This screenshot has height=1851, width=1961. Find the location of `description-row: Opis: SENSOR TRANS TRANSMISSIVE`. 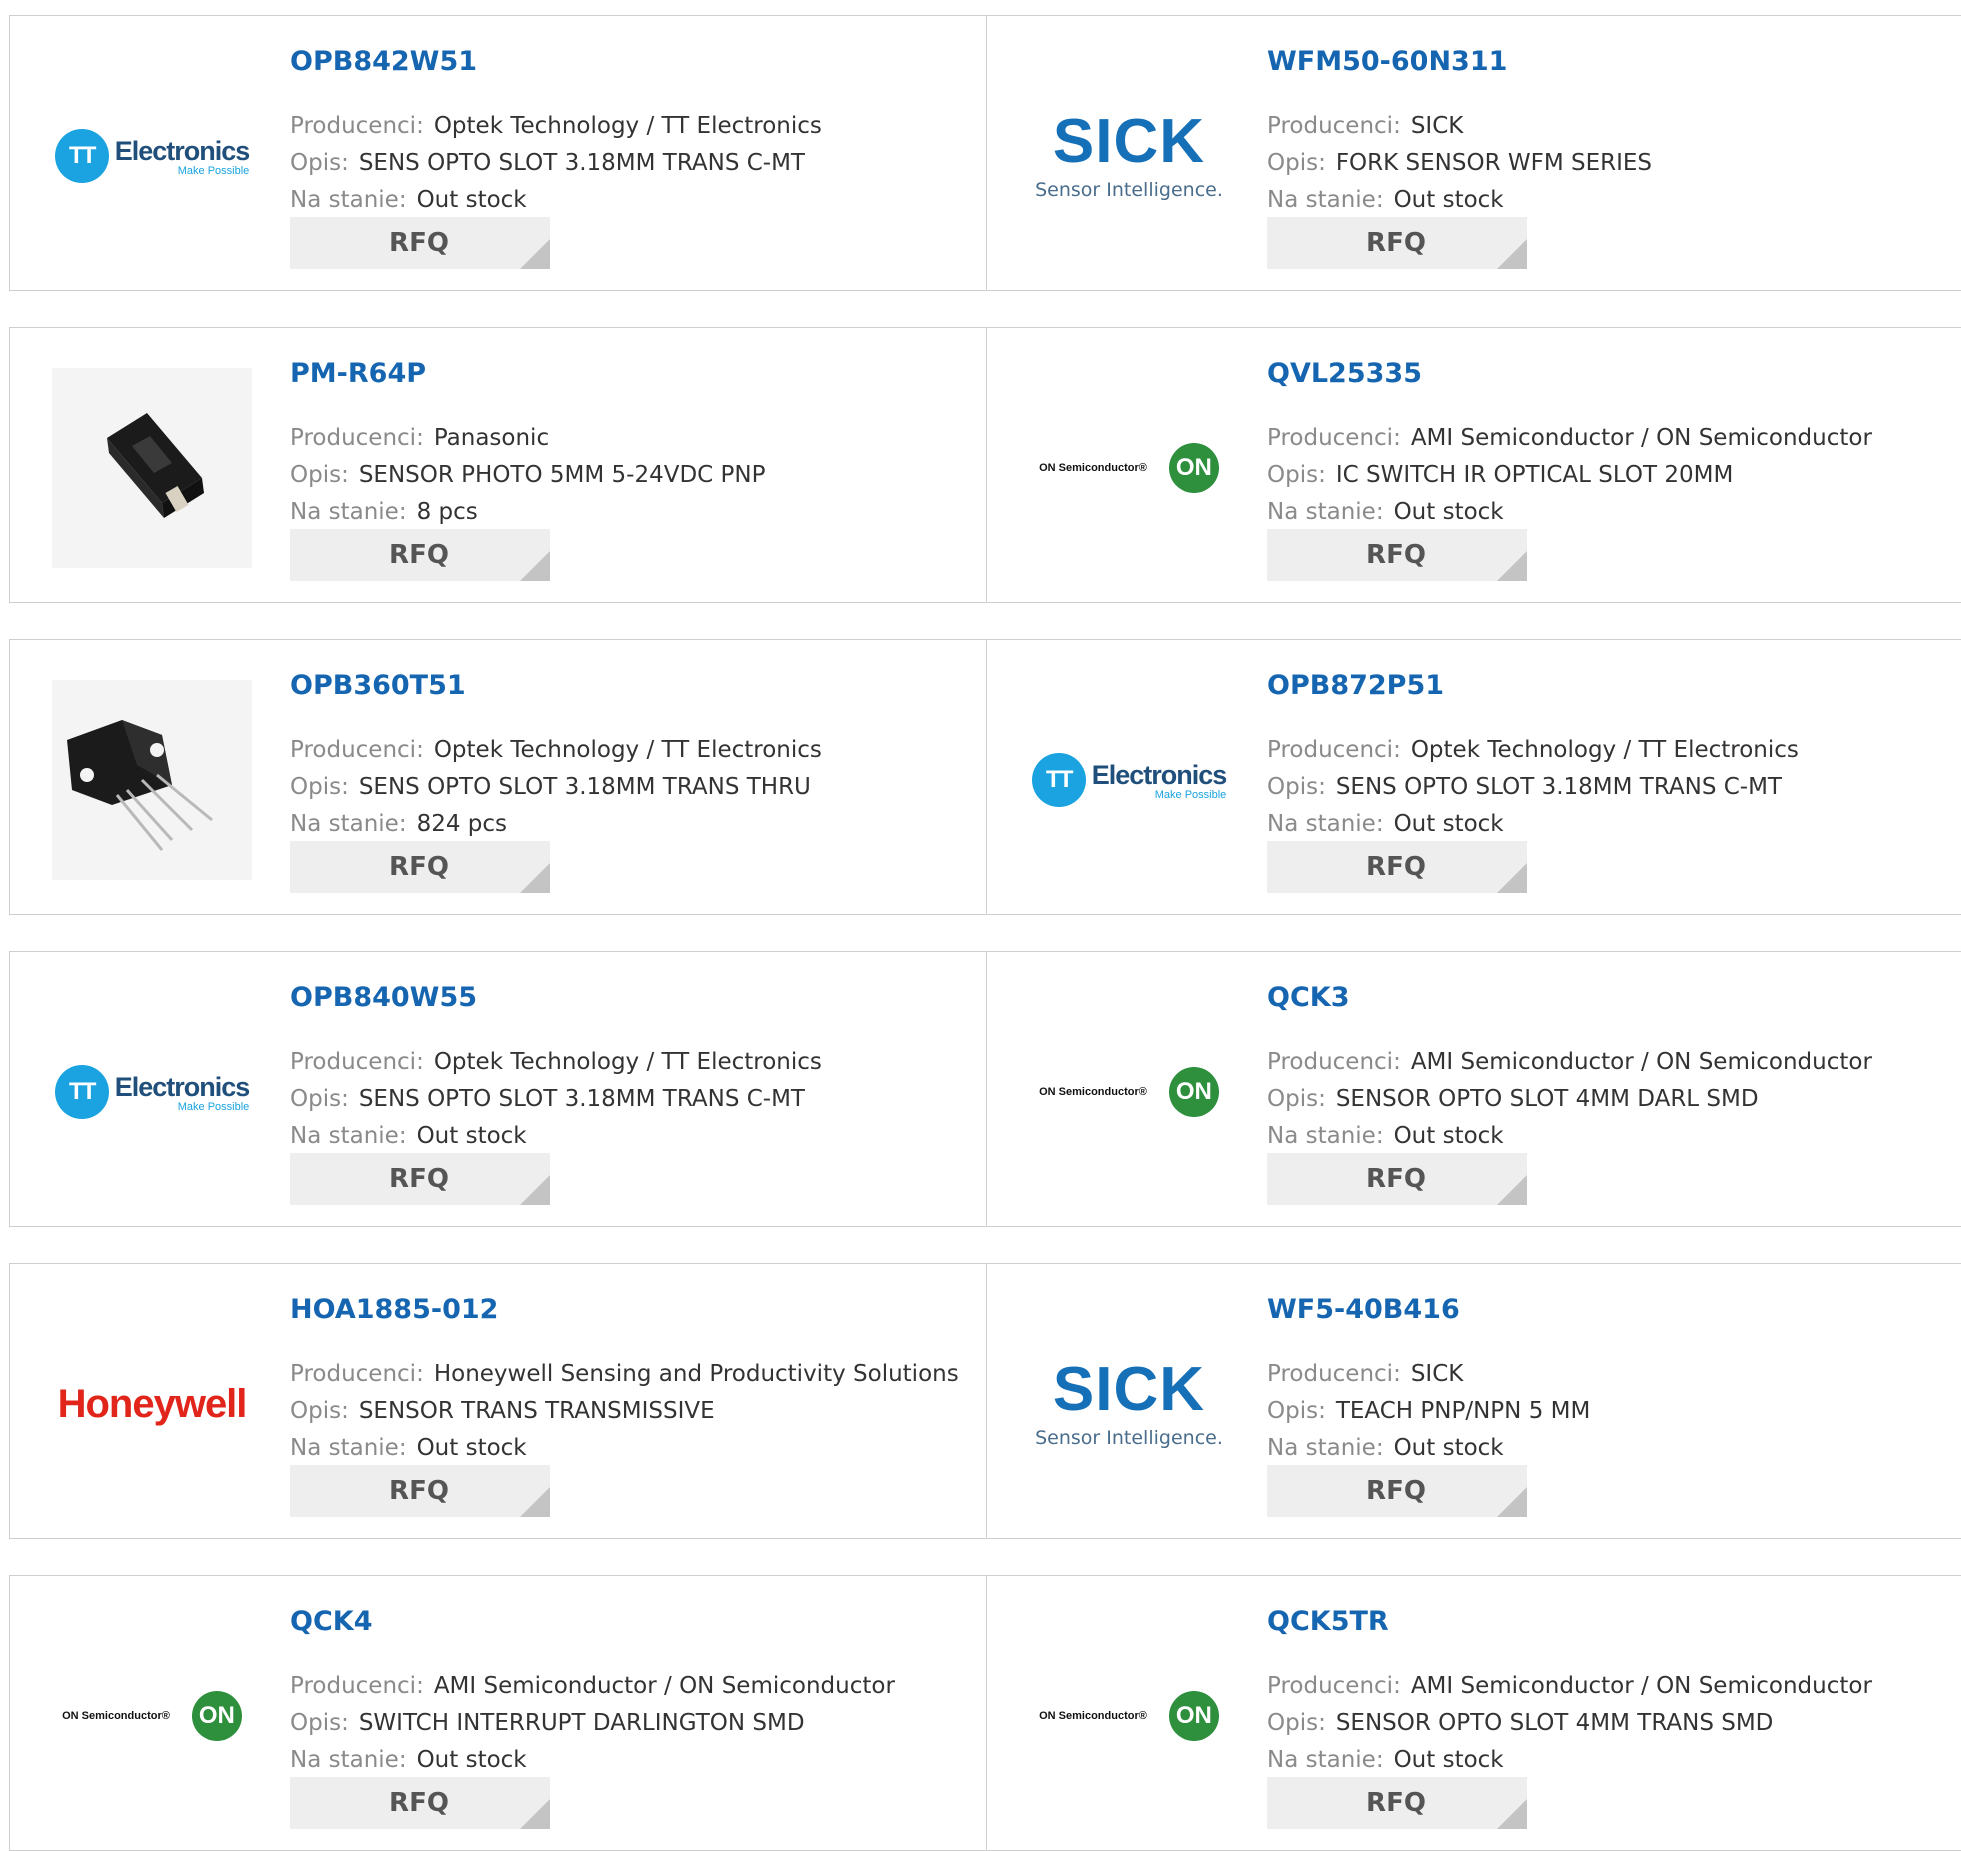

description-row: Opis: SENSOR TRANS TRANSMISSIVE is located at coordinates (502, 1411).